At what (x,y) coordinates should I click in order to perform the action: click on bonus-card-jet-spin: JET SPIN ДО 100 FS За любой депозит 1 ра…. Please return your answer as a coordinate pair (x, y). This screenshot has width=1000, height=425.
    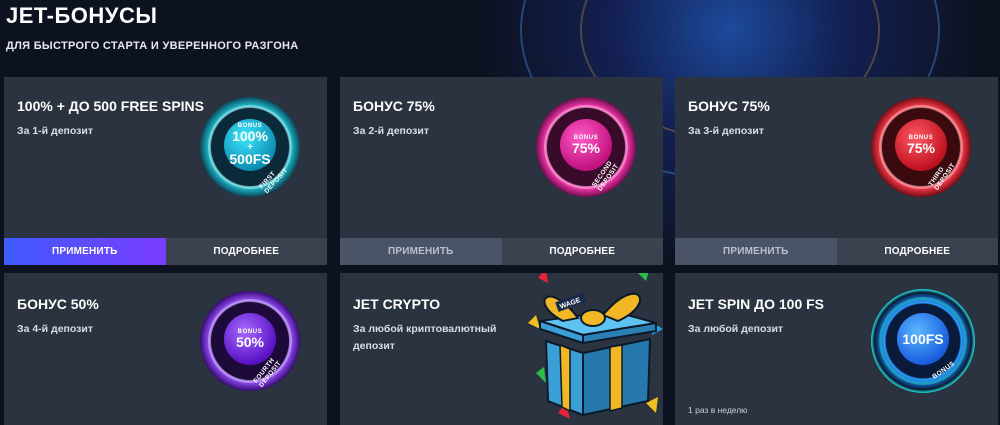
    Looking at the image, I should click on (836, 349).